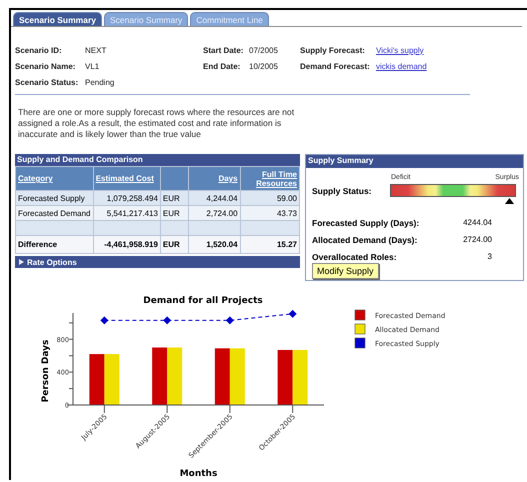 The height and width of the screenshot is (482, 527). What do you see at coordinates (157, 160) in the screenshot?
I see `panel-title: Supply and Demand Comparison` at bounding box center [157, 160].